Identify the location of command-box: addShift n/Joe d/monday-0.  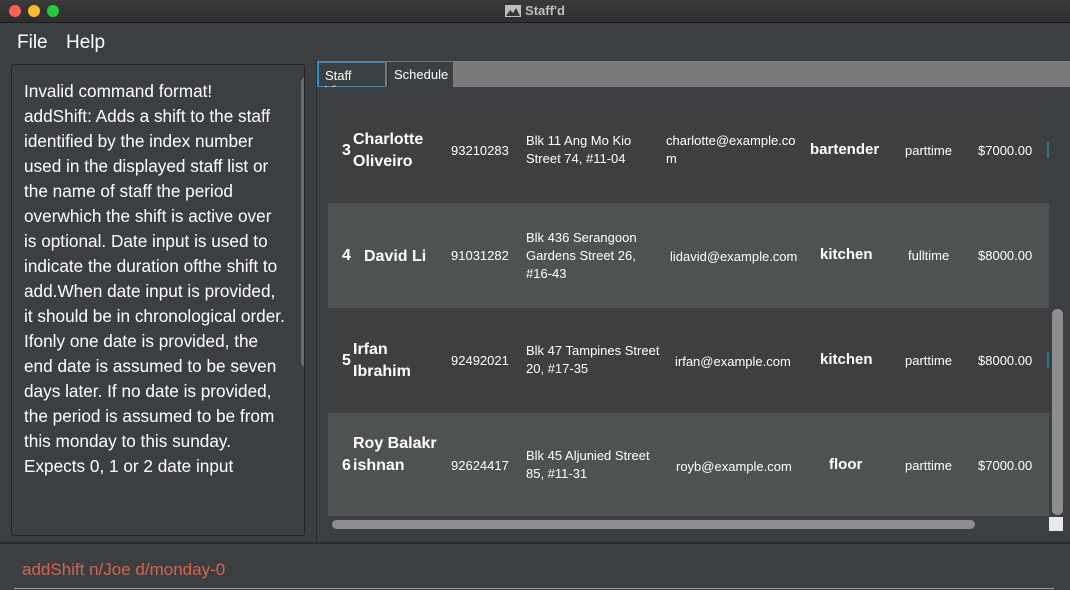
(535, 567).